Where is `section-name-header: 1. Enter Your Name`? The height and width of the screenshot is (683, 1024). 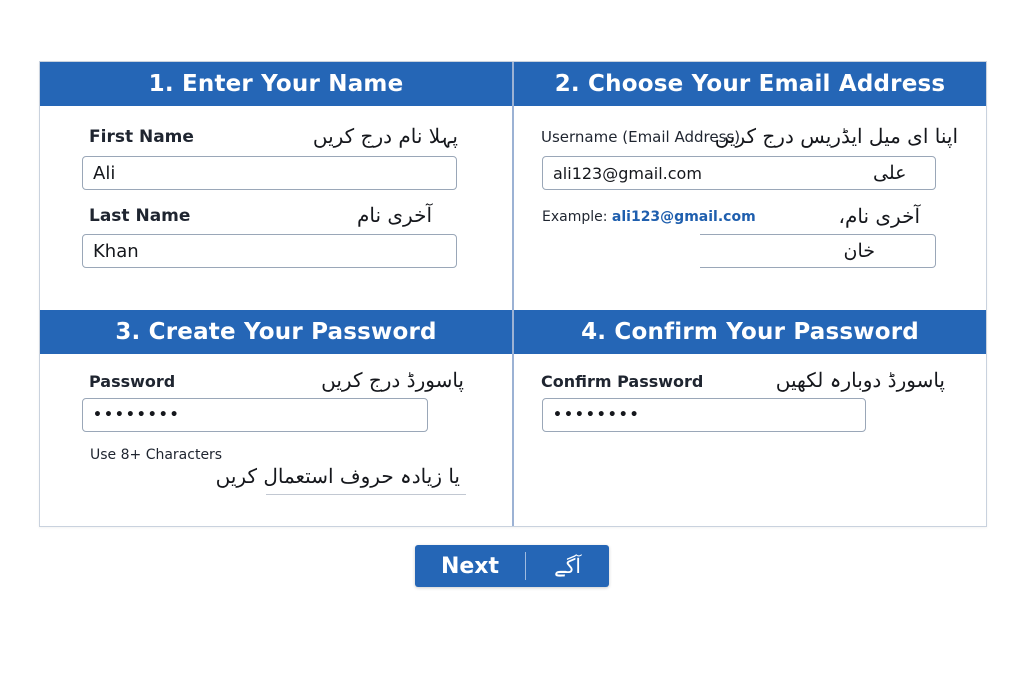 section-name-header: 1. Enter Your Name is located at coordinates (276, 84).